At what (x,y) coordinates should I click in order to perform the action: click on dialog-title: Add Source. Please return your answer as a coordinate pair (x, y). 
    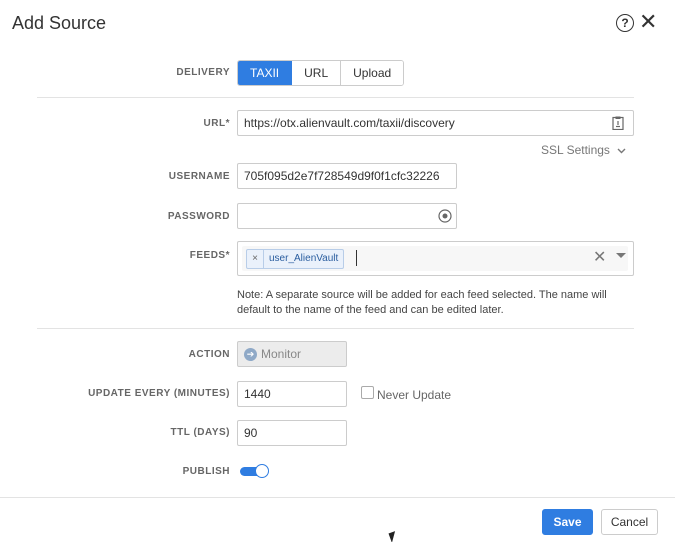
    Looking at the image, I should click on (59, 23).